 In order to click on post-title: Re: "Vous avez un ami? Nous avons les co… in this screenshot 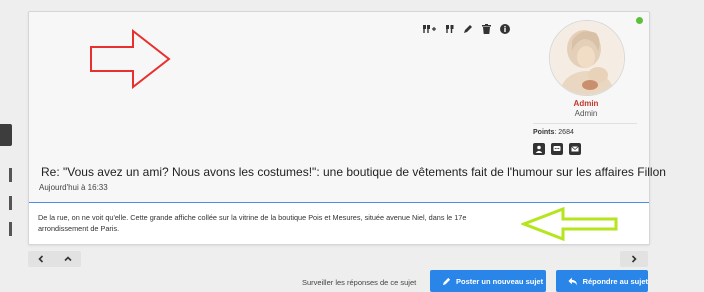, I will do `click(353, 172)`.